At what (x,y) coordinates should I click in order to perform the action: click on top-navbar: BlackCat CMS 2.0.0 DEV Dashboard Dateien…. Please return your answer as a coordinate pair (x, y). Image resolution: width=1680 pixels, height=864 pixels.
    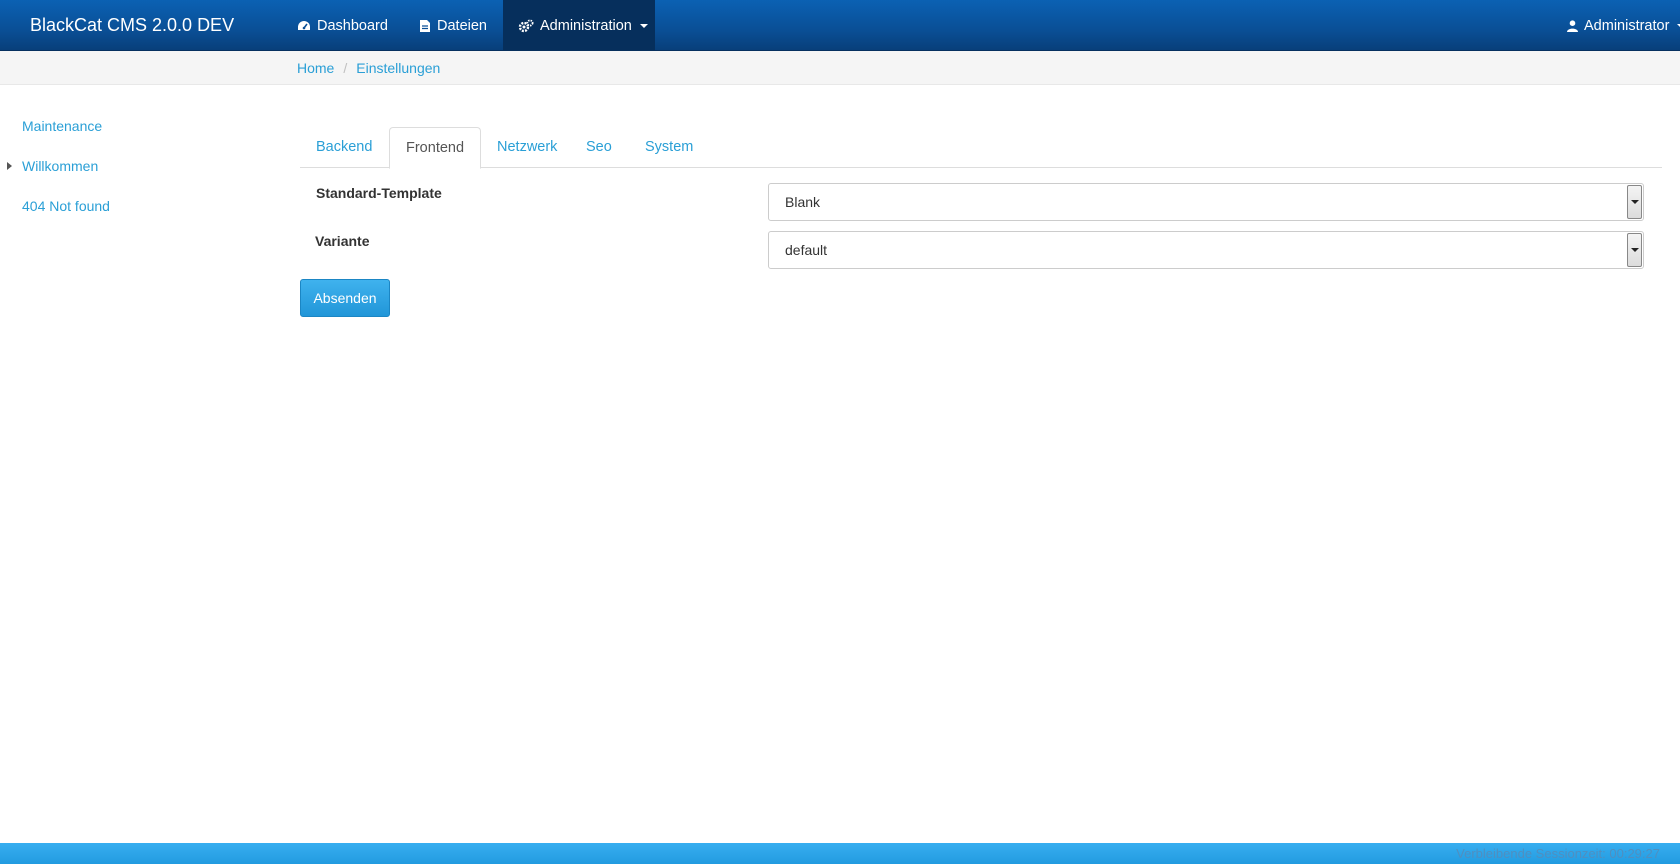
    Looking at the image, I should click on (840, 25).